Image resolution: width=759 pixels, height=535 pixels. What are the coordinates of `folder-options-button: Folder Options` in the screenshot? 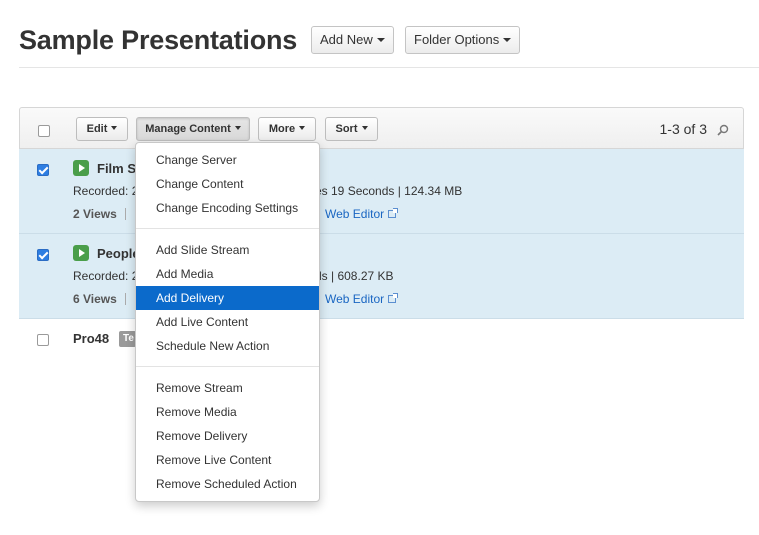 It's located at (463, 40).